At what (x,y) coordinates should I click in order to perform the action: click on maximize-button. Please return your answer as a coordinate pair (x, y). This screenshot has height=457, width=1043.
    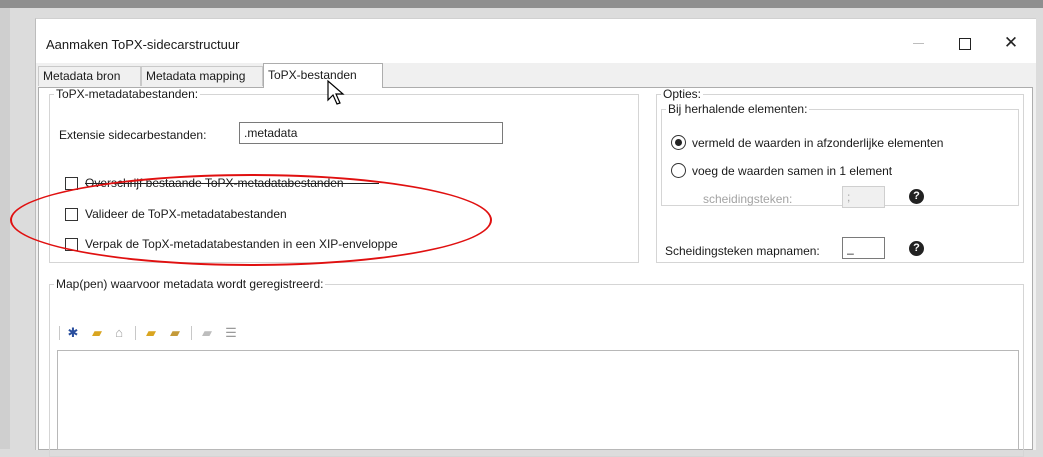
    Looking at the image, I should click on (965, 43).